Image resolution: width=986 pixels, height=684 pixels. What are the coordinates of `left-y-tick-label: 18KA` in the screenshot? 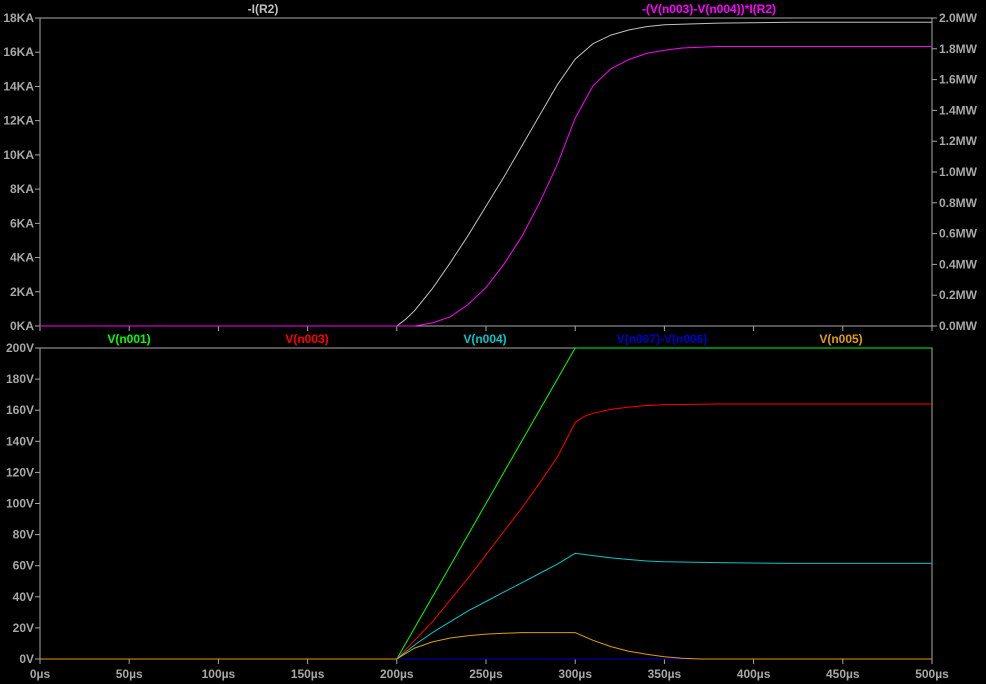 It's located at (18, 18).